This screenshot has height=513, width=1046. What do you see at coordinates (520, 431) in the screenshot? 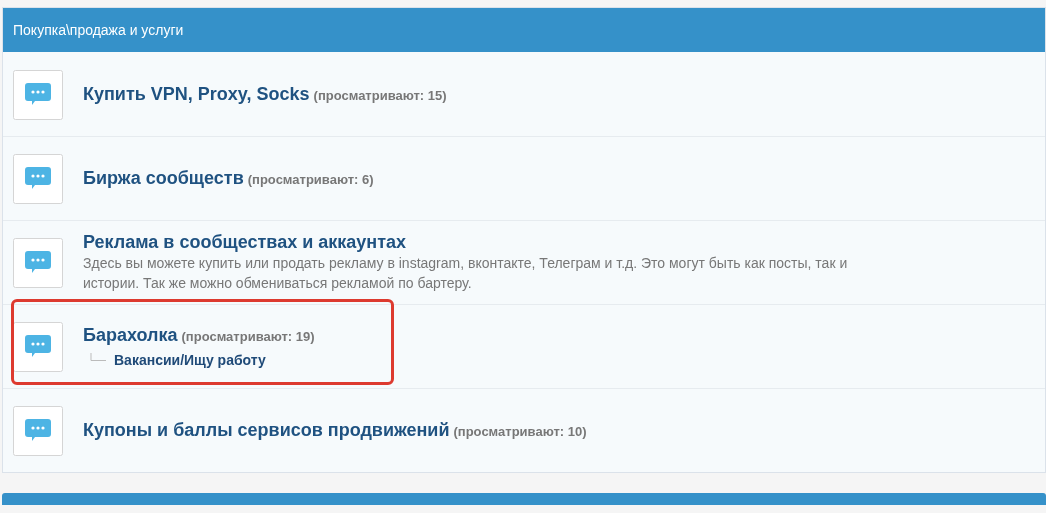
I see `viewer-count: (просматривают: 10)` at bounding box center [520, 431].